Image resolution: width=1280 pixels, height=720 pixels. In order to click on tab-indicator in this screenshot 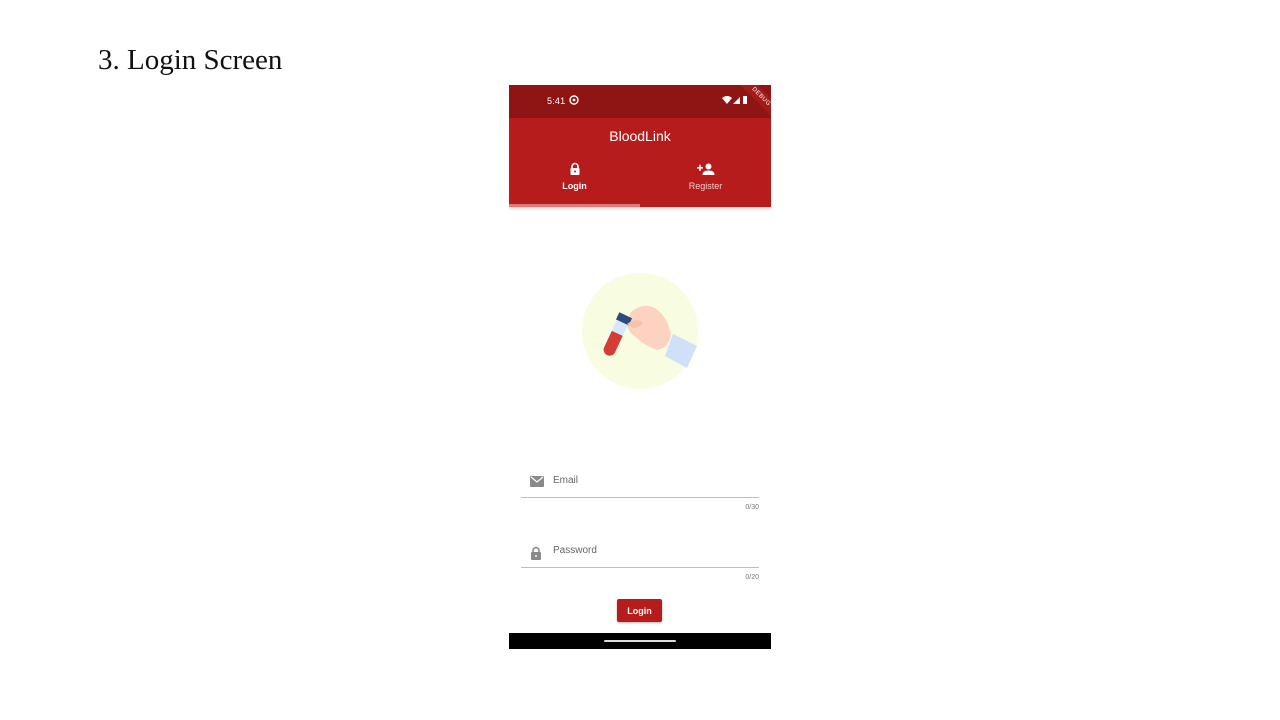, I will do `click(574, 205)`.